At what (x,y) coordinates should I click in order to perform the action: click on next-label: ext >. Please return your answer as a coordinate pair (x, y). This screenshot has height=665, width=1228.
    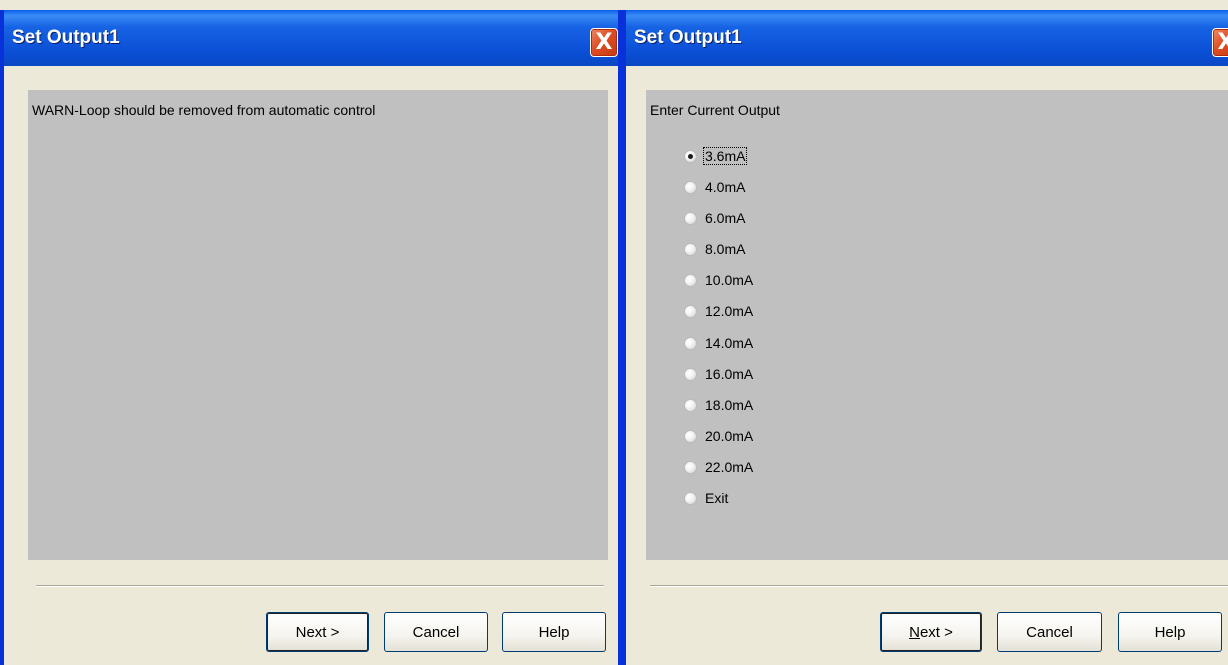
    Looking at the image, I should click on (936, 632).